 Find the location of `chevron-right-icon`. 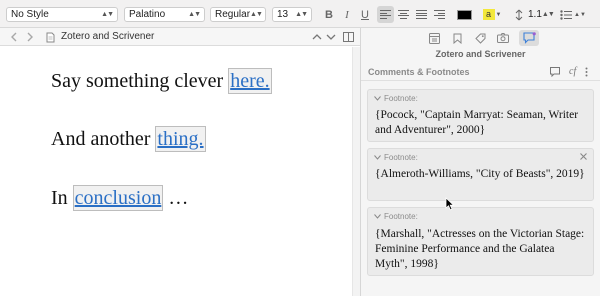

chevron-right-icon is located at coordinates (30, 37).